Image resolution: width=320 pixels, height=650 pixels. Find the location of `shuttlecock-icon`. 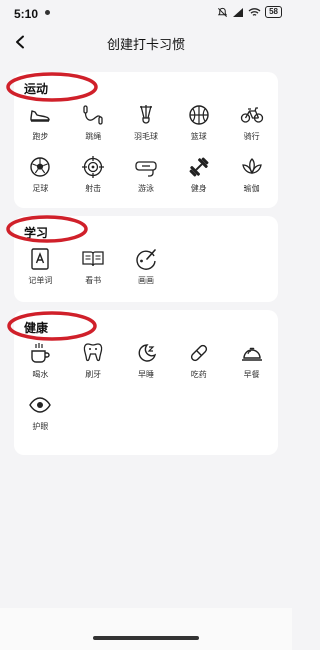

shuttlecock-icon is located at coordinates (145, 114).